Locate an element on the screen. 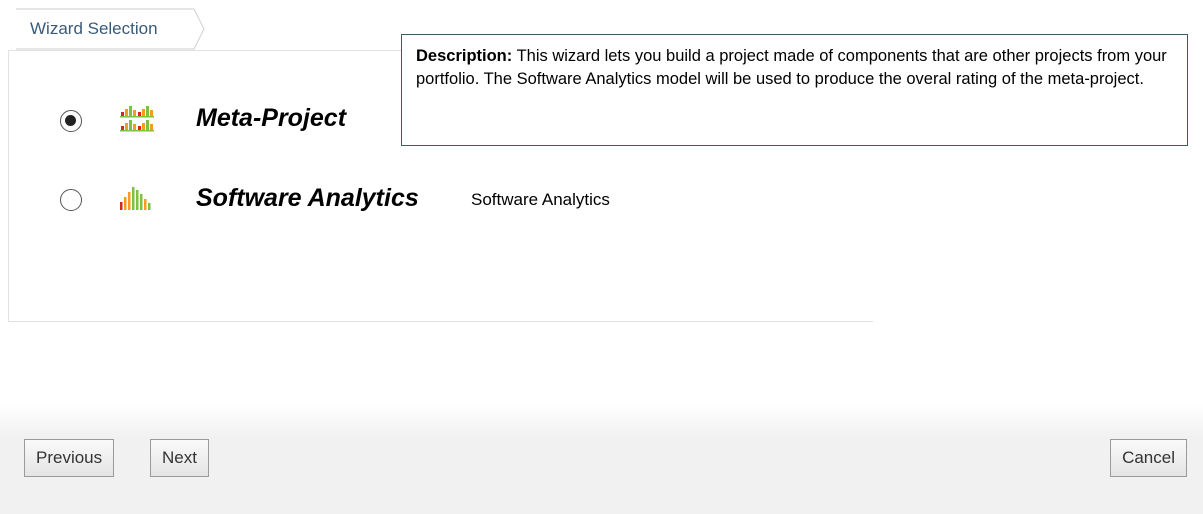 This screenshot has height=514, width=1203. software-analytics-icon is located at coordinates (135, 198).